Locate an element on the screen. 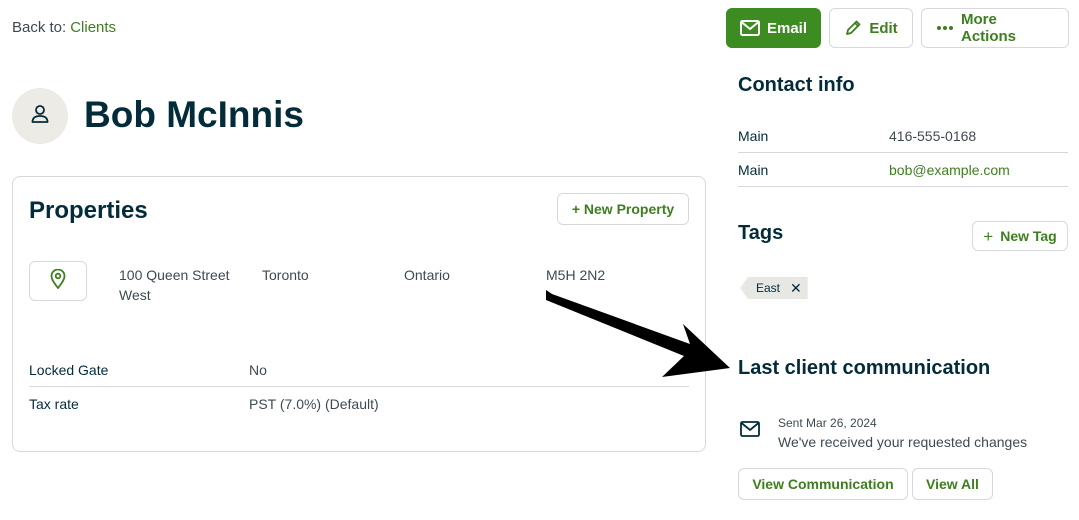 This screenshot has height=520, width=1079. property-field-row: Locked Gate No is located at coordinates (359, 370).